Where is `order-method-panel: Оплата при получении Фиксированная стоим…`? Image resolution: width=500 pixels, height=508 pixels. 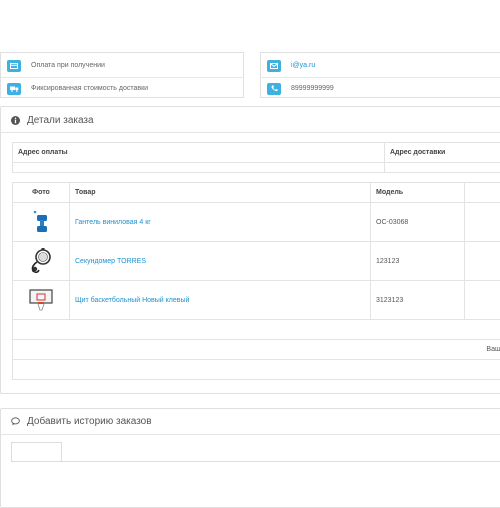 order-method-panel: Оплата при получении Фиксированная стоим… is located at coordinates (122, 75).